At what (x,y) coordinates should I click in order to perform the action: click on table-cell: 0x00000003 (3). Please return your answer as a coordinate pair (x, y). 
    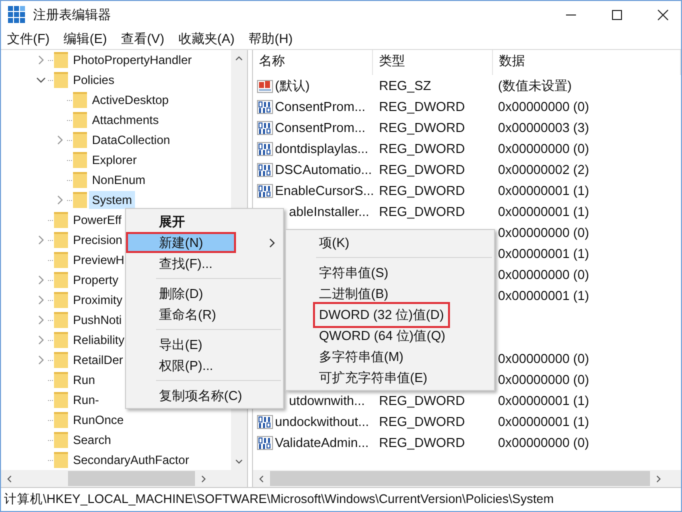
    Looking at the image, I should click on (544, 127).